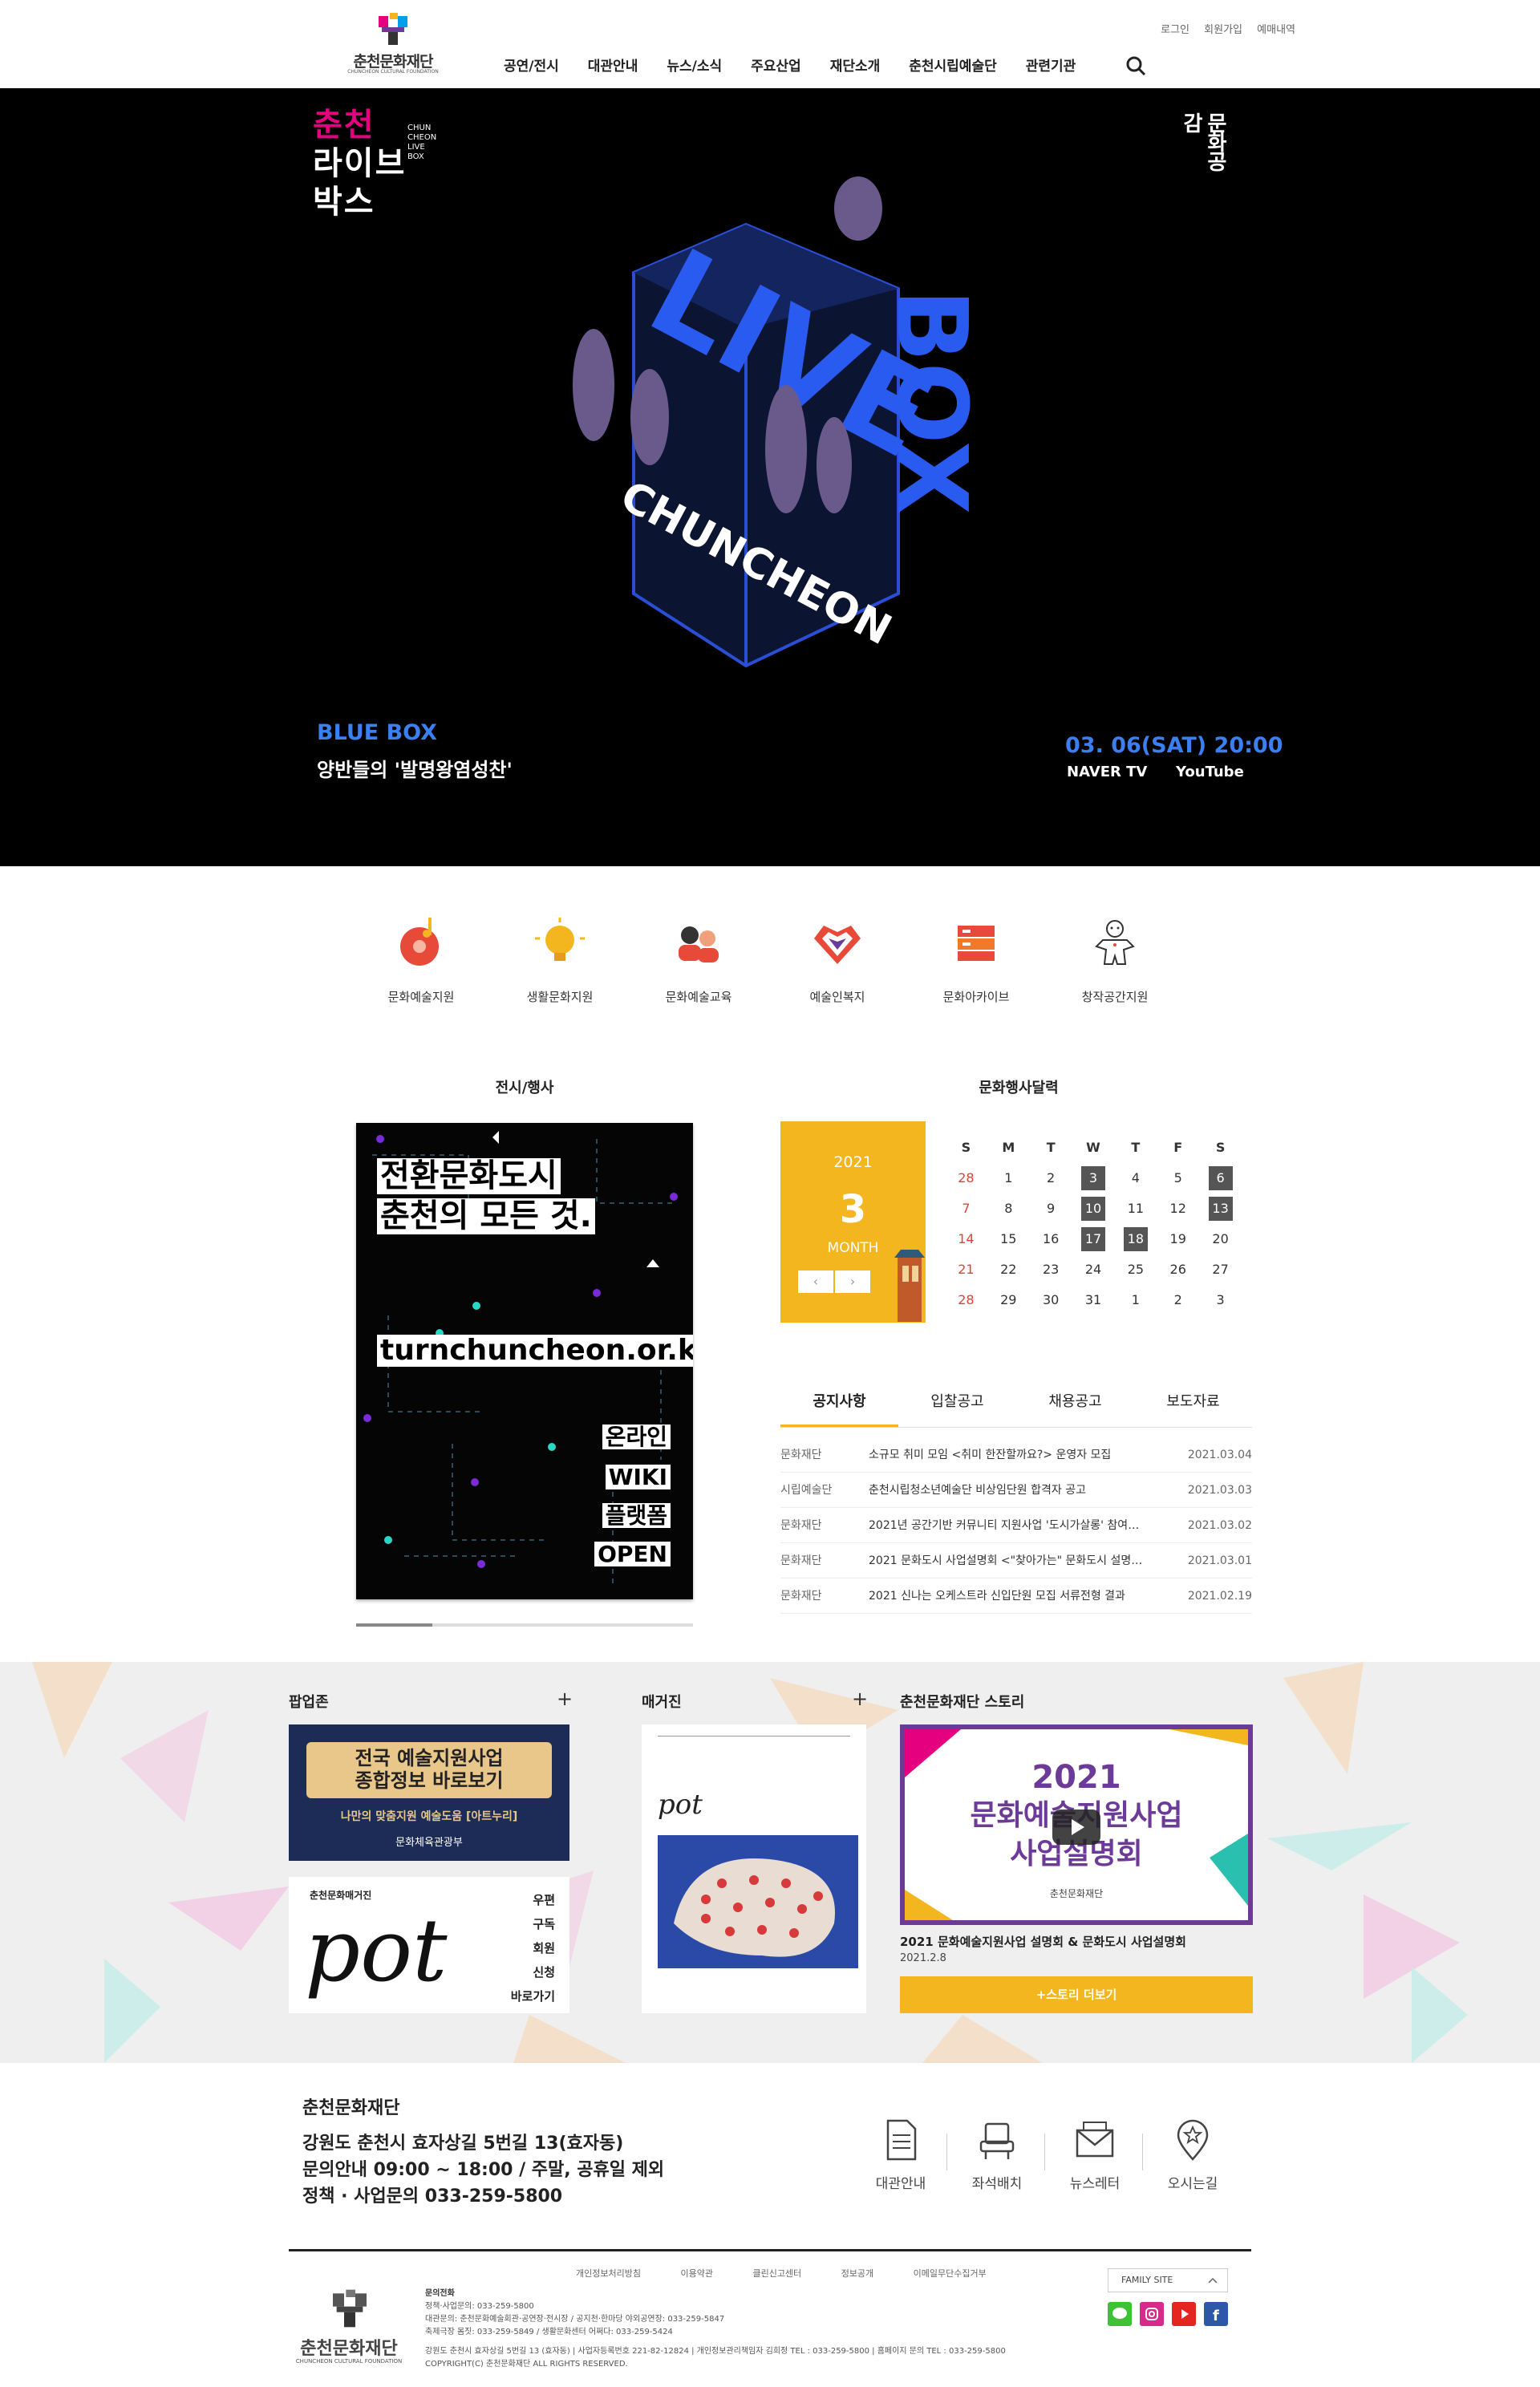 The width and height of the screenshot is (1540, 2387). I want to click on quick-creative-space: 창작공간지원, so click(1115, 960).